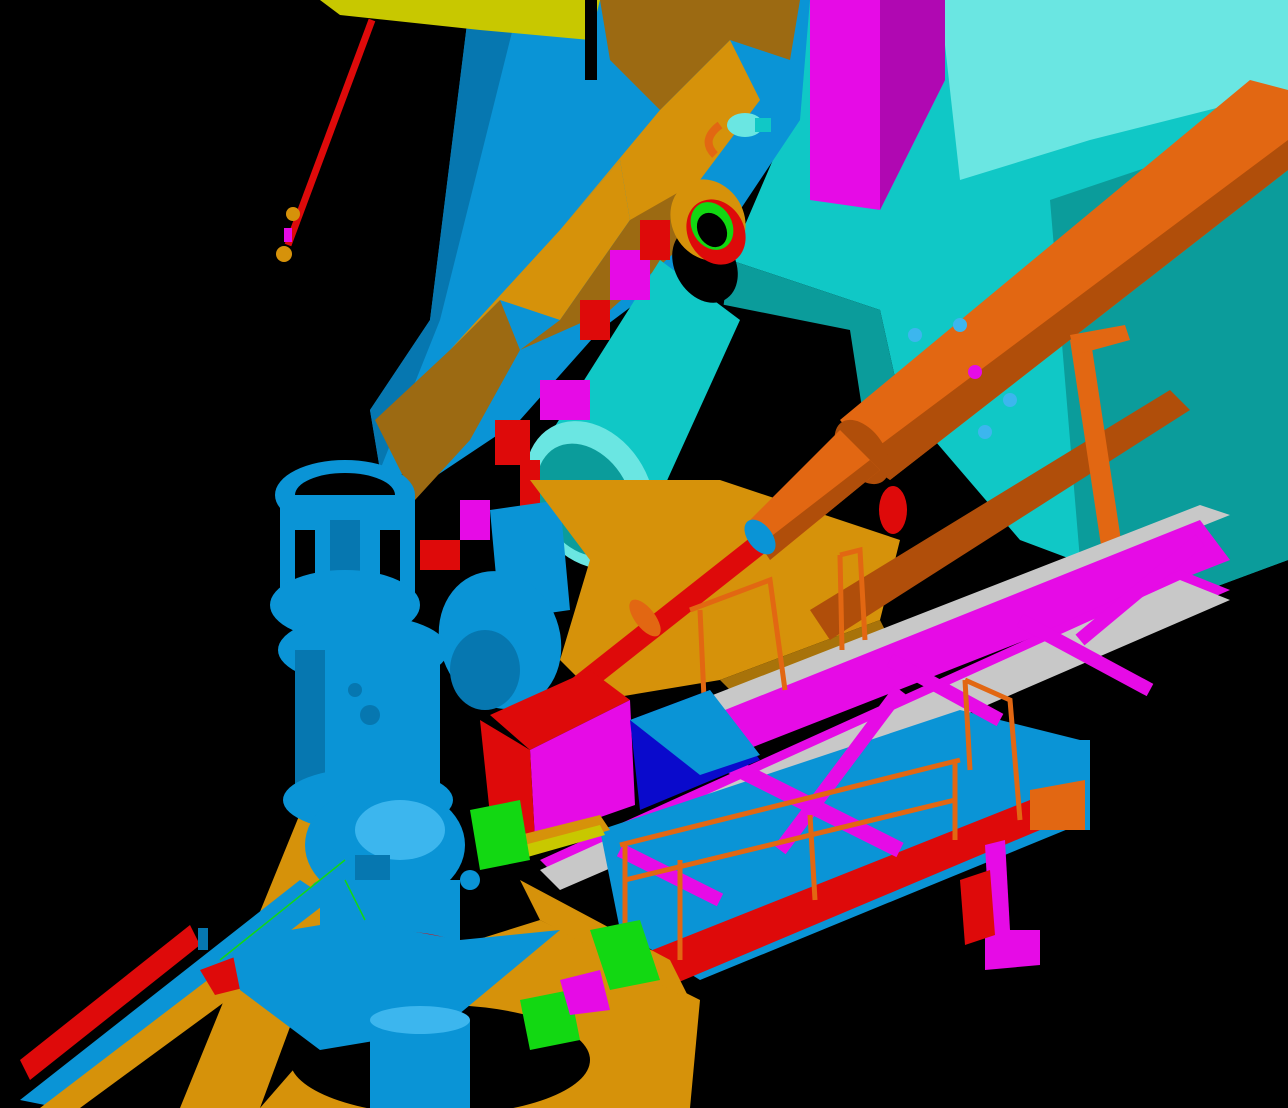 The image size is (1288, 1108). I want to click on olive-frame-leg, so click(591, 40).